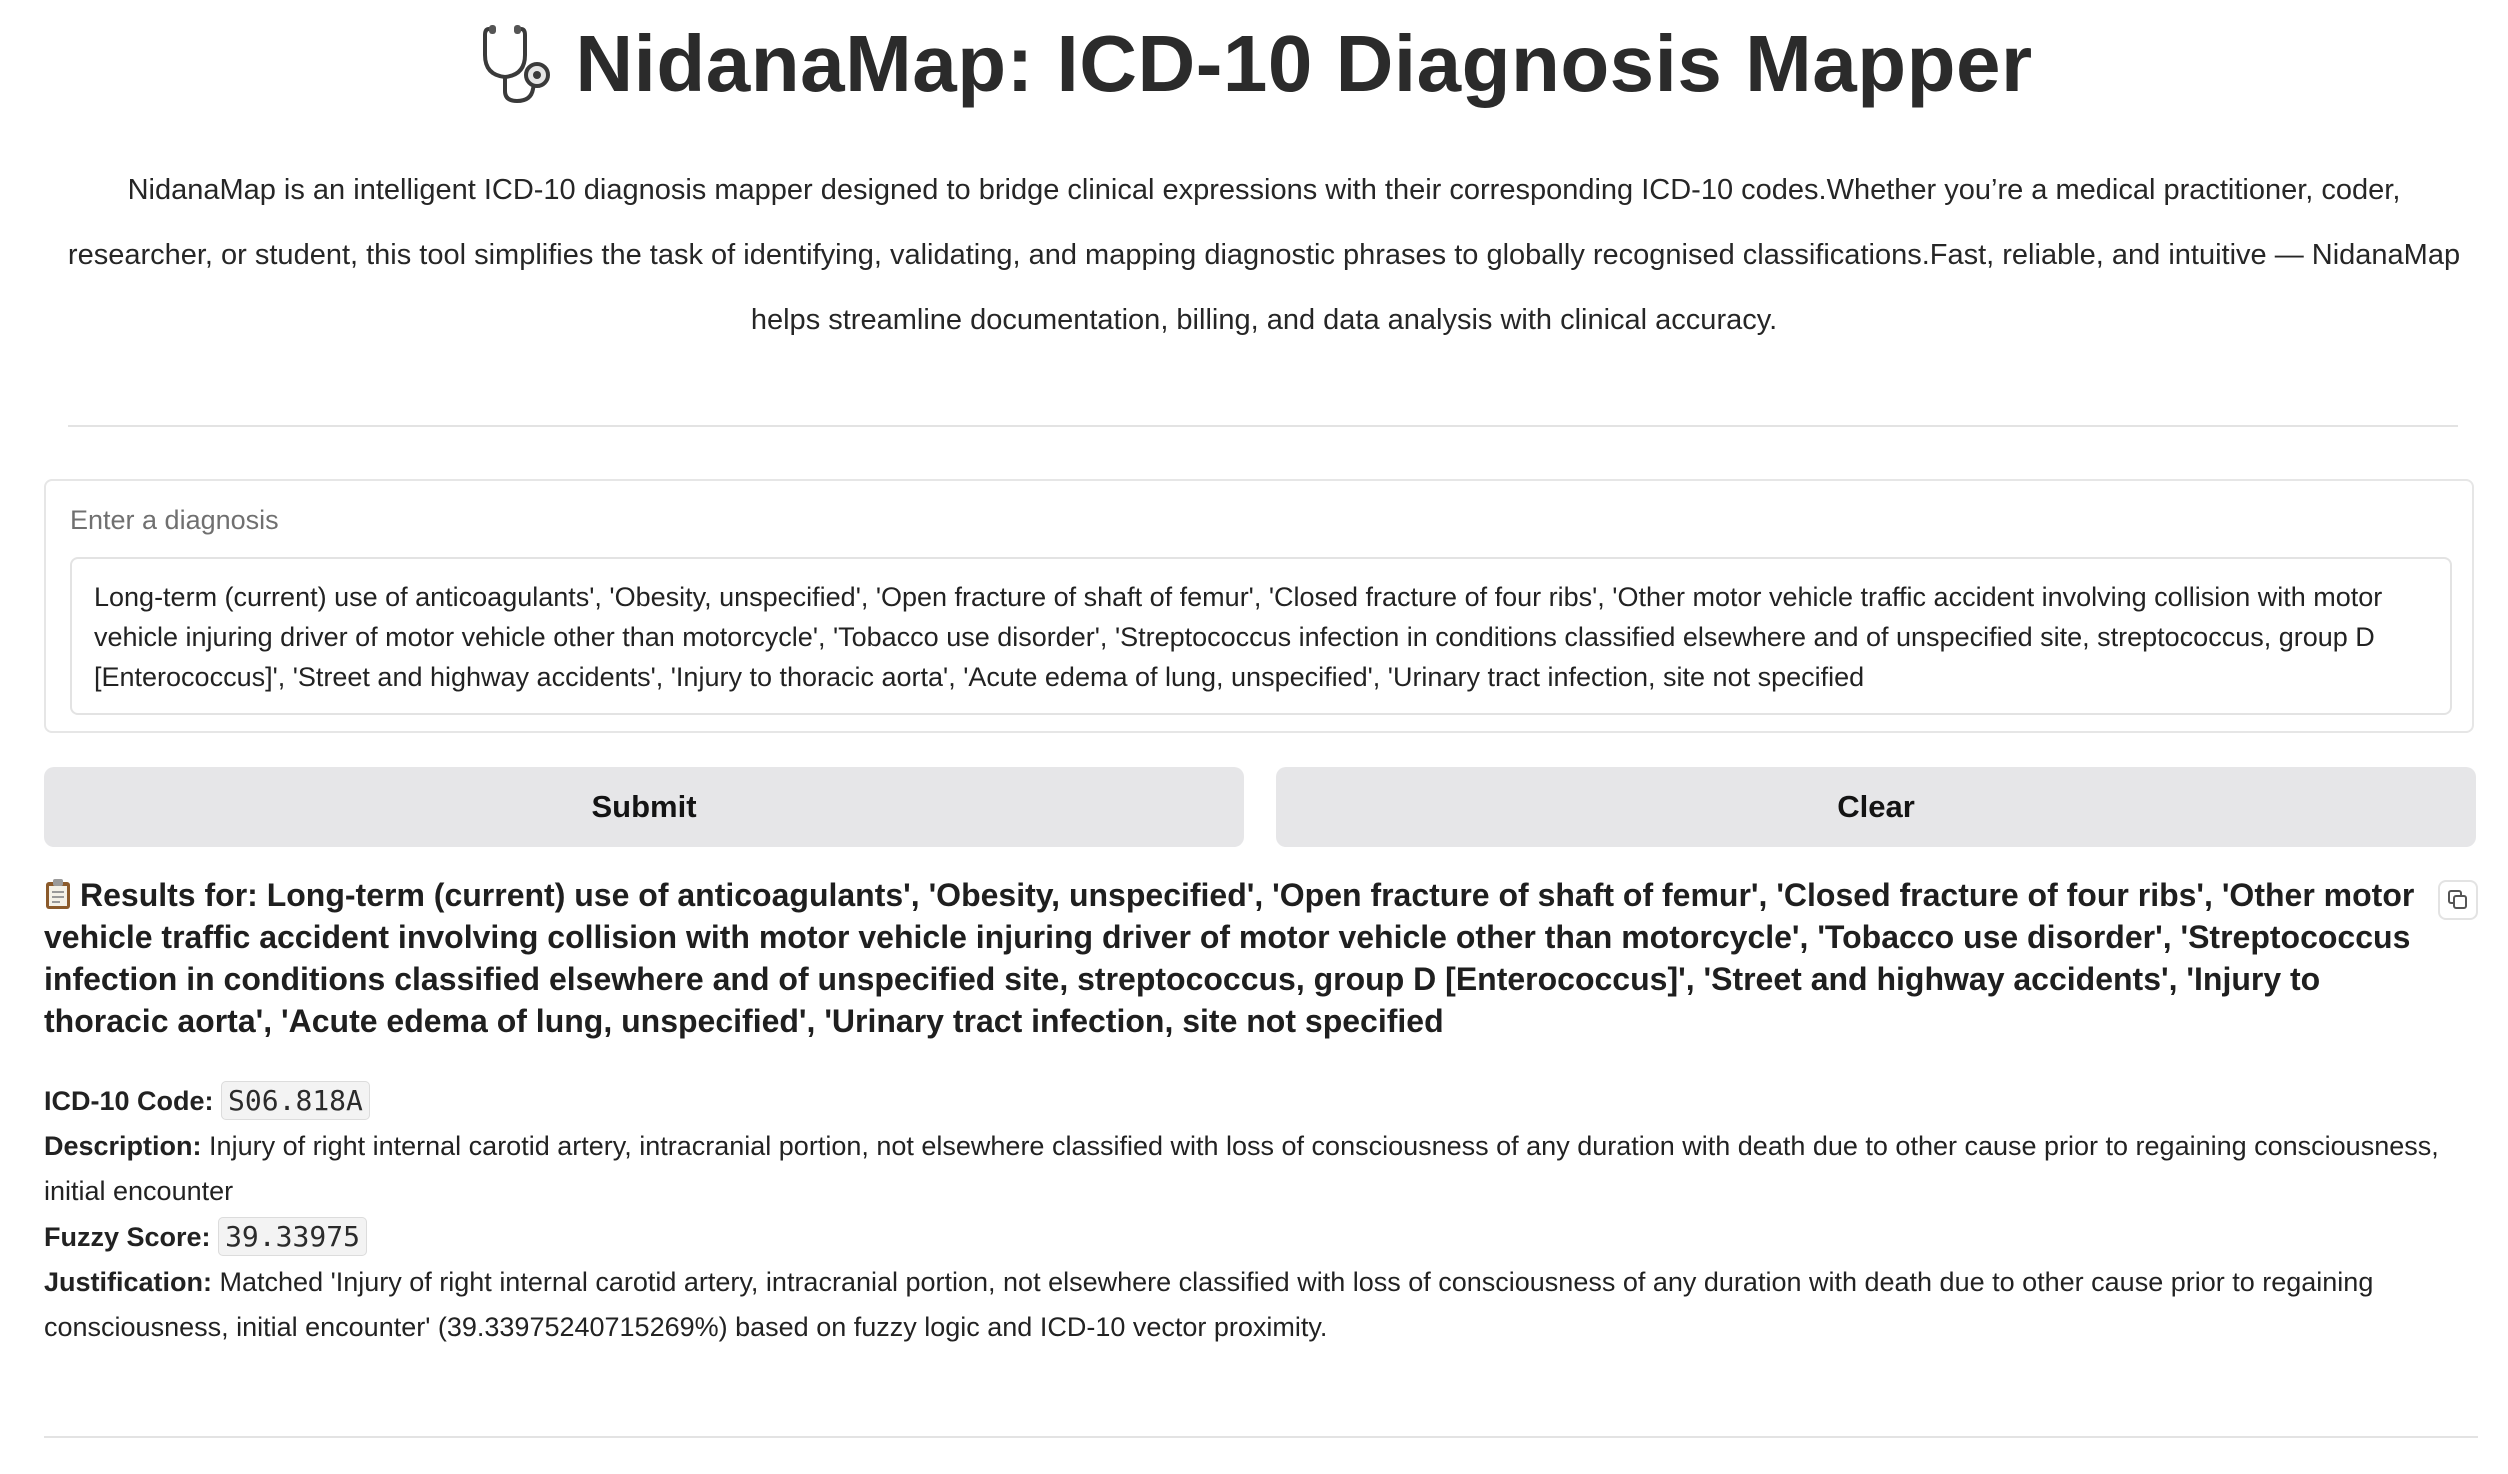  Describe the element at coordinates (1254, 1101) in the screenshot. I see `result-code-row: ICD-10 Code: S06.818A` at that location.